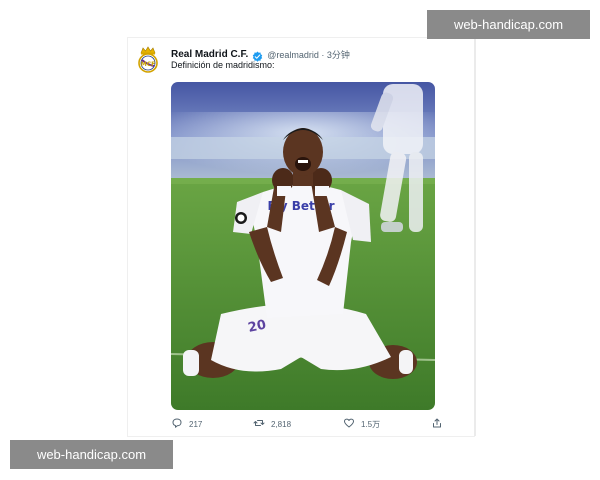 This screenshot has height=480, width=600. I want to click on svg-text: MCF, so click(148, 64).